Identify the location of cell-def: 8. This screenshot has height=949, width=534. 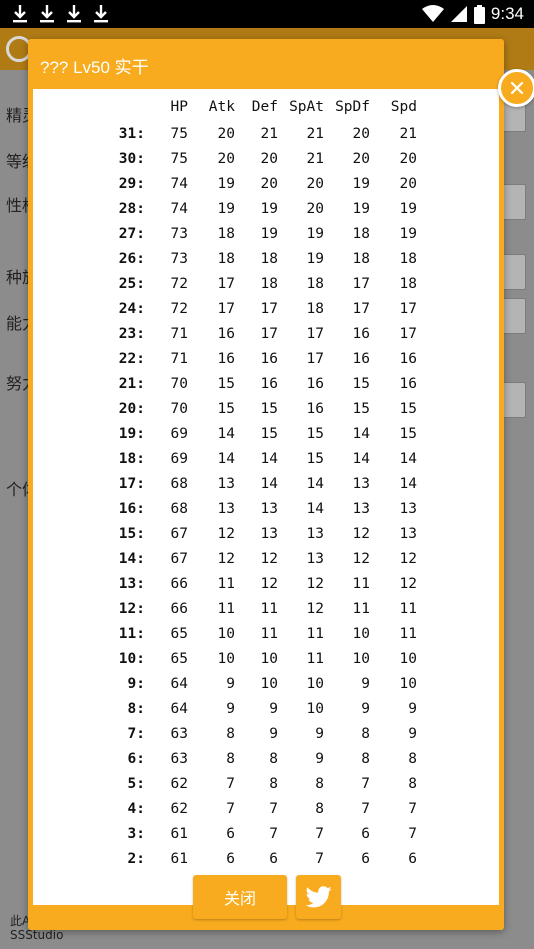
(273, 783).